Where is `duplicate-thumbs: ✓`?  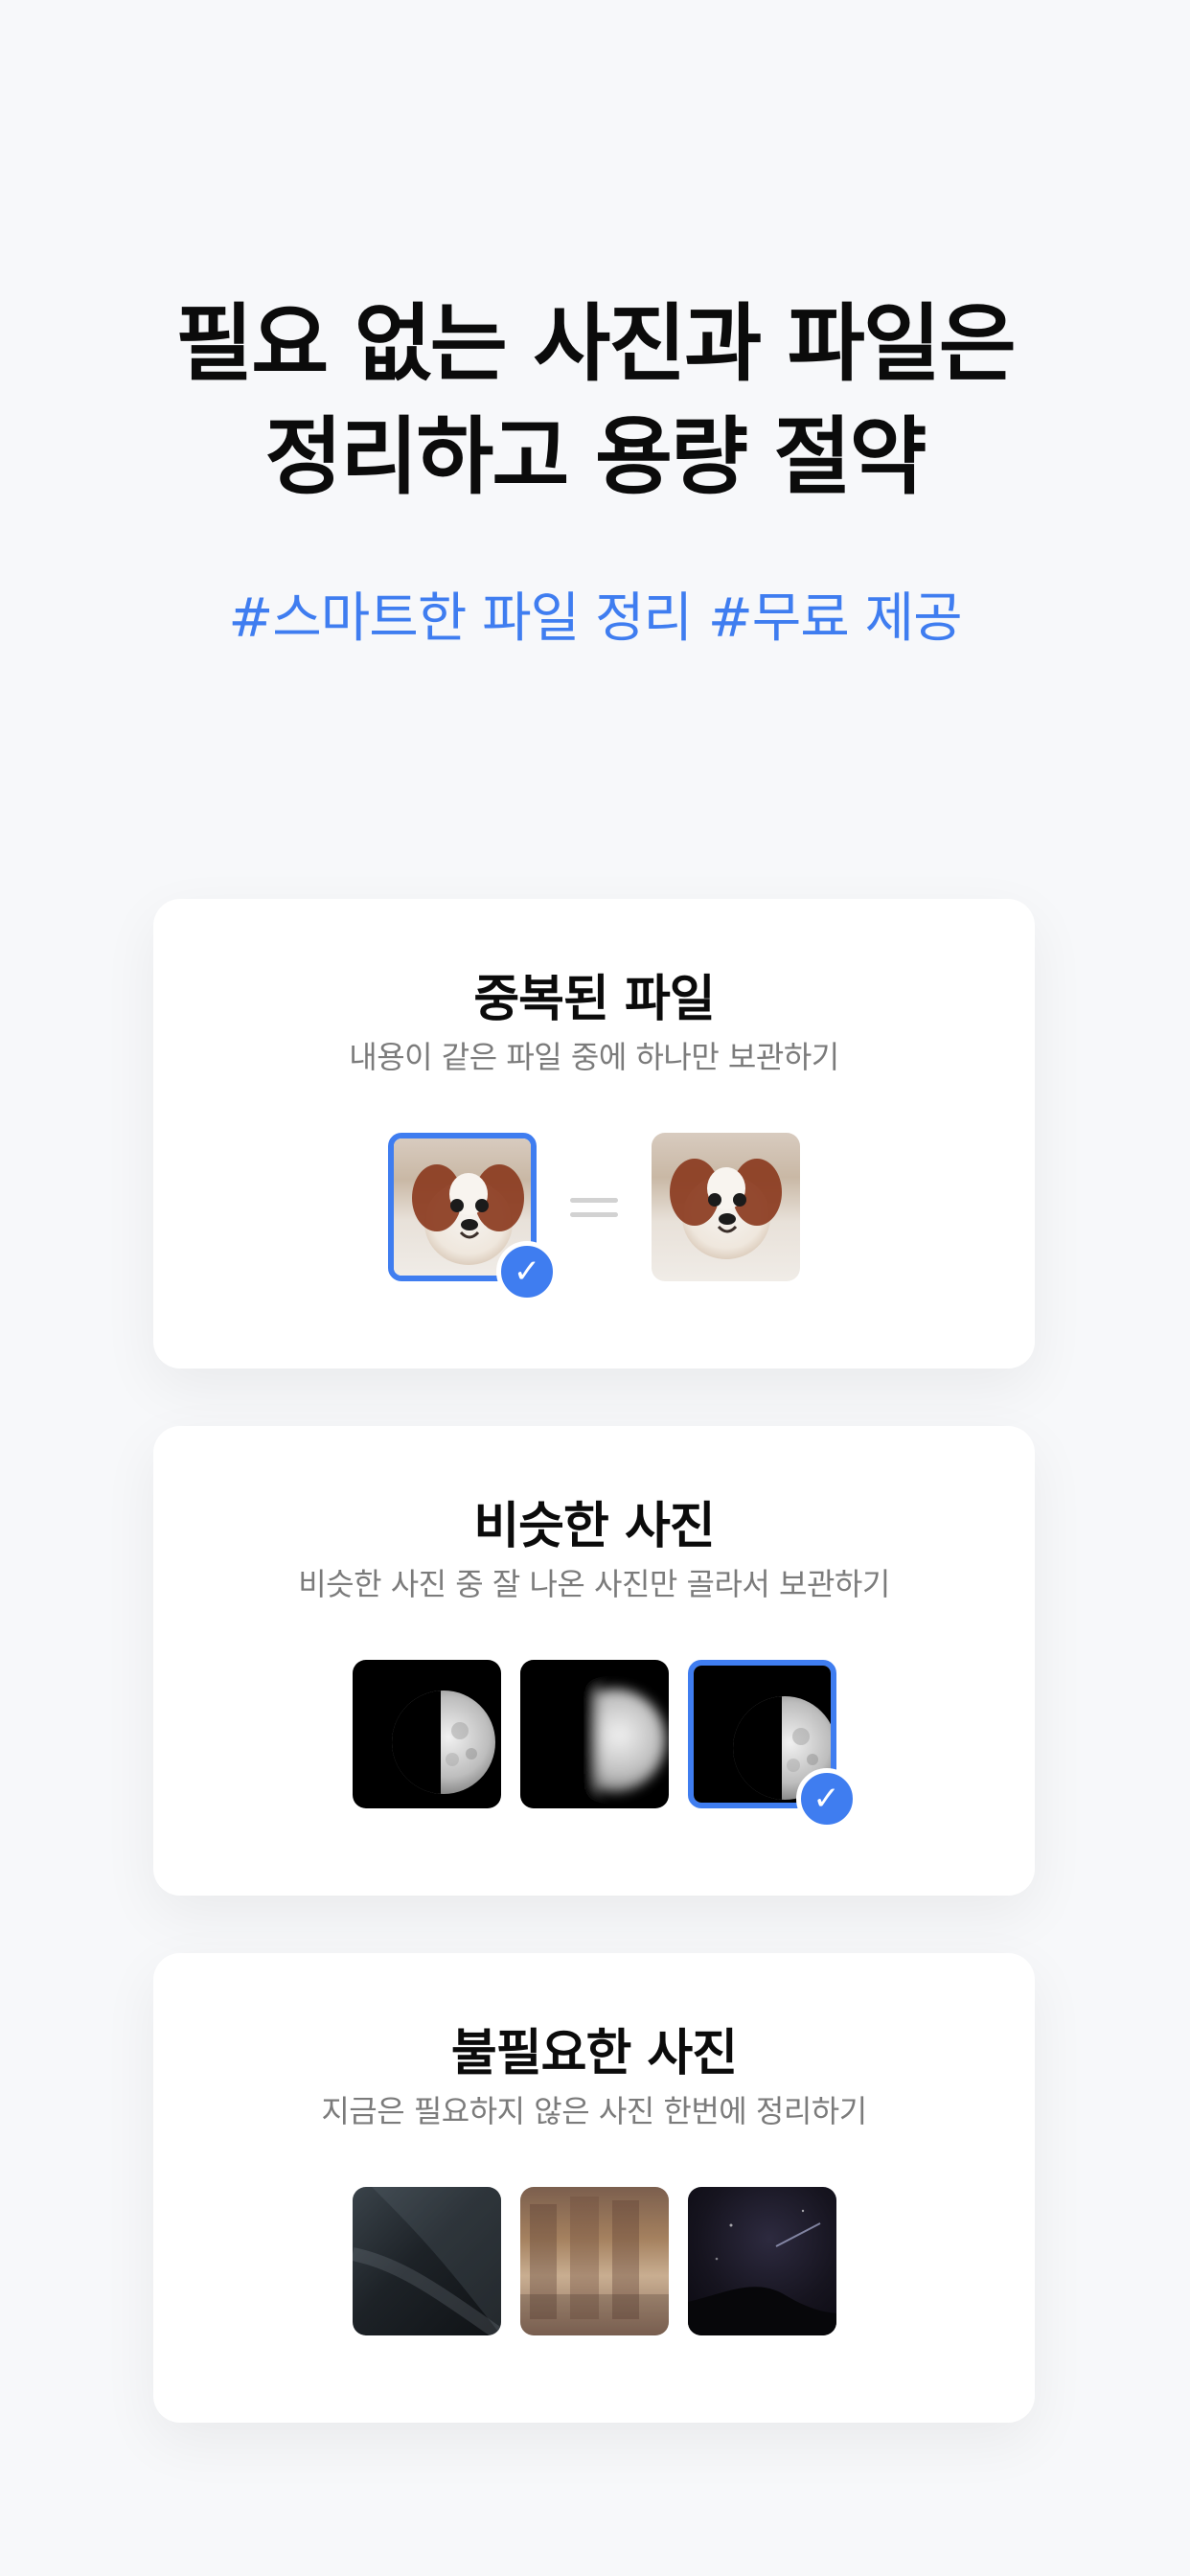
duplicate-thumbs: ✓ is located at coordinates (594, 1217).